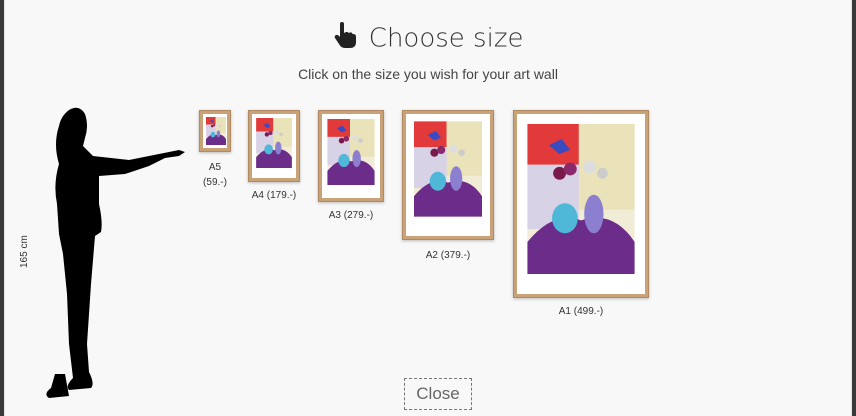 This screenshot has width=856, height=416. I want to click on frame-a5, so click(215, 131).